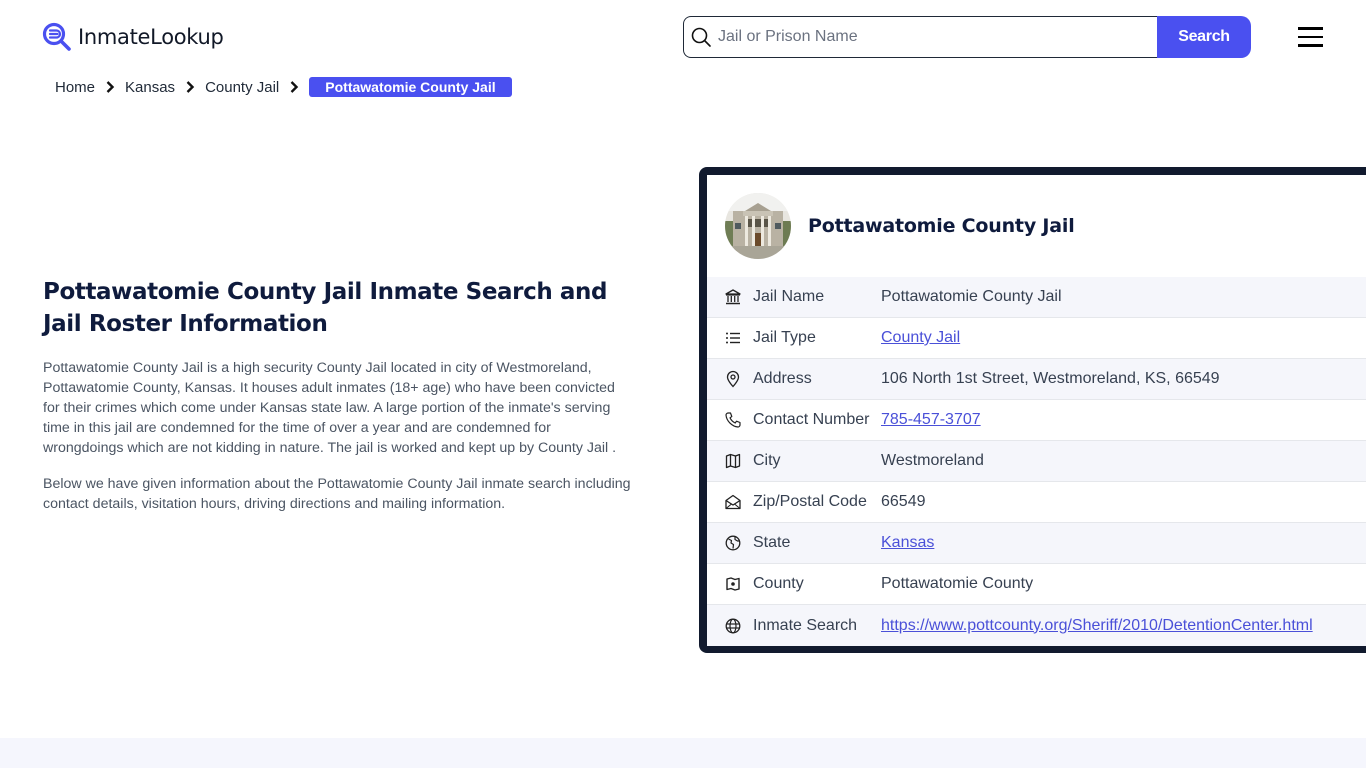 The height and width of the screenshot is (768, 1366). What do you see at coordinates (931, 419) in the screenshot?
I see `phone-link: 785-457-3707` at bounding box center [931, 419].